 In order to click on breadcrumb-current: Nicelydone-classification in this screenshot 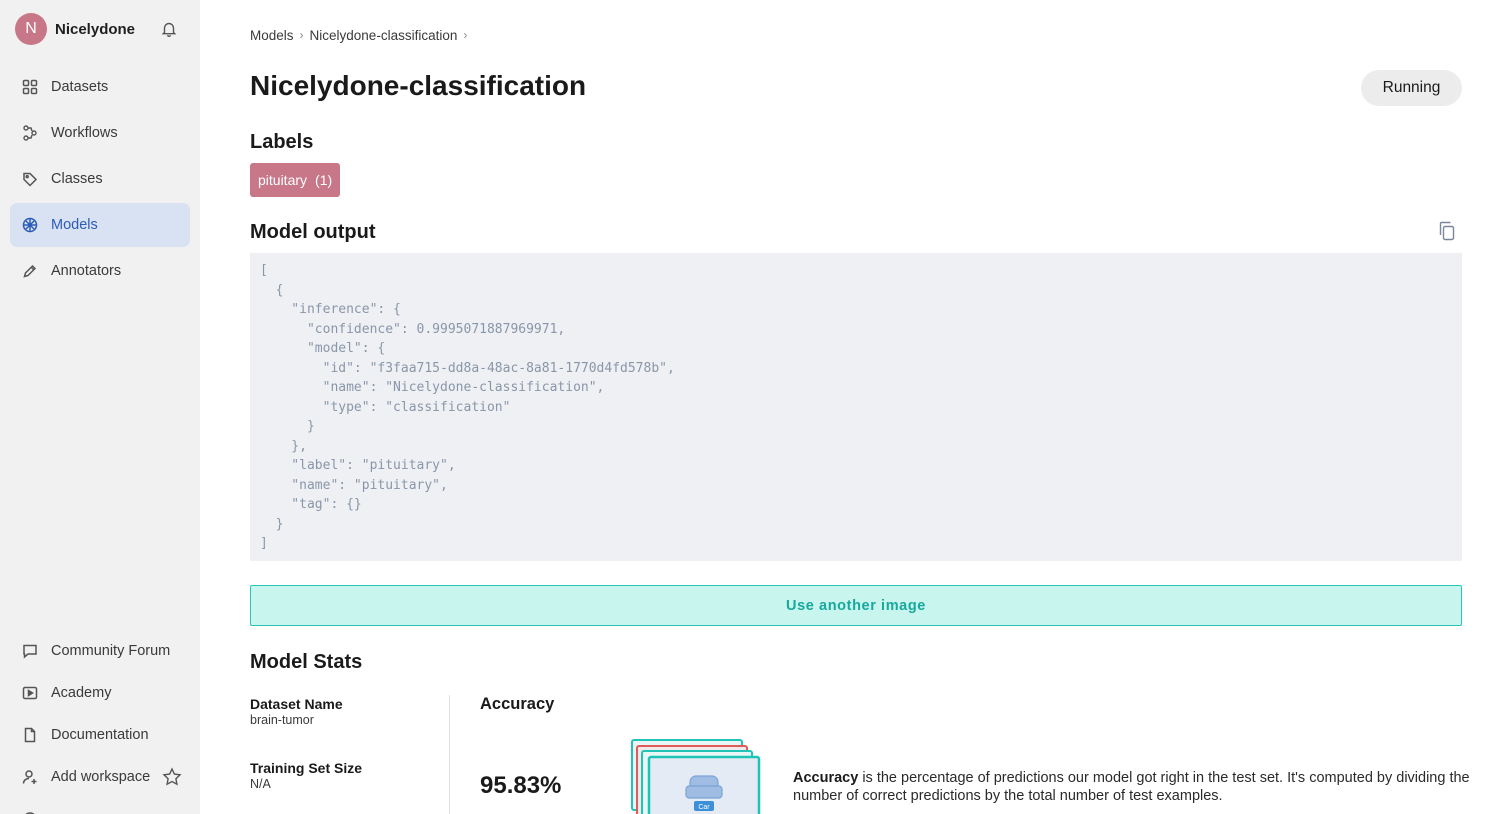, I will do `click(384, 35)`.